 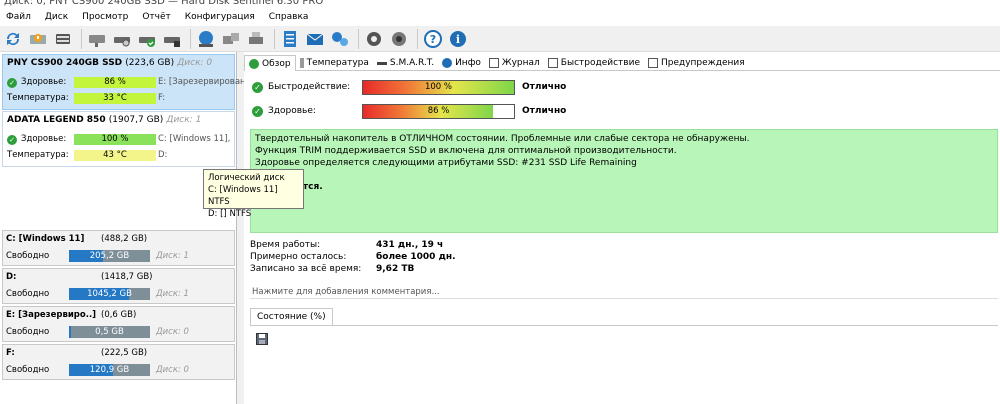 What do you see at coordinates (172, 294) in the screenshot?
I see `volume-disk: Диск: 1` at bounding box center [172, 294].